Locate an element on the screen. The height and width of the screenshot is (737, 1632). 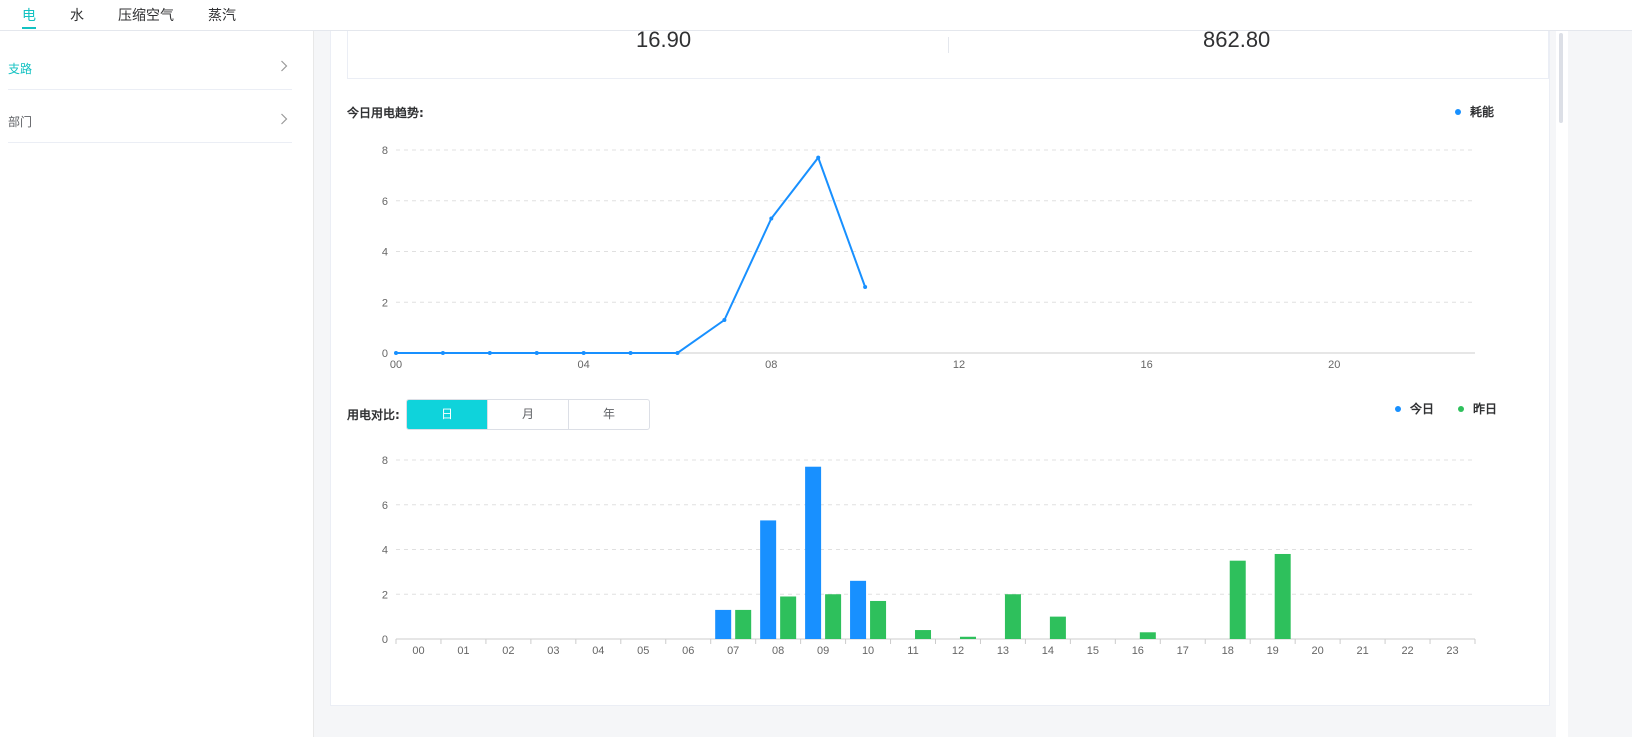
x-tick-label: 13 is located at coordinates (1003, 651).